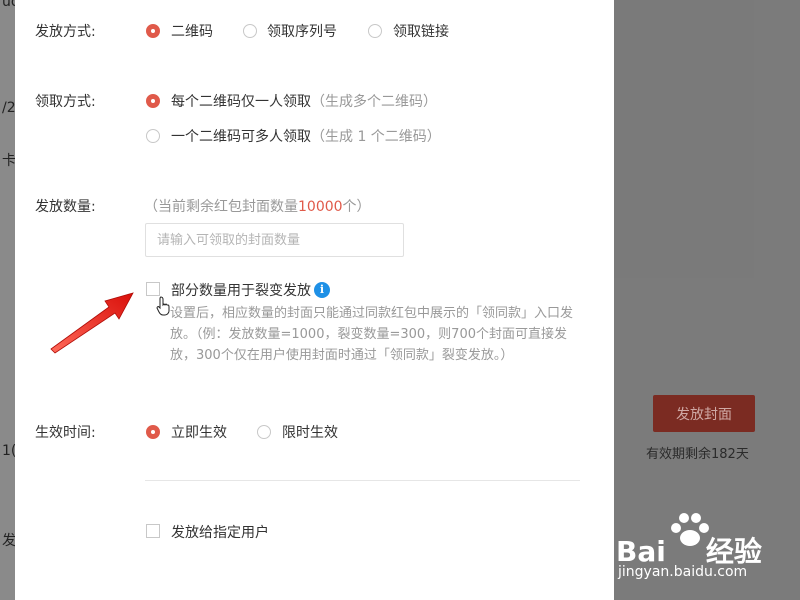  I want to click on target-users-checkbox-label: 发放给指定用户, so click(220, 532).